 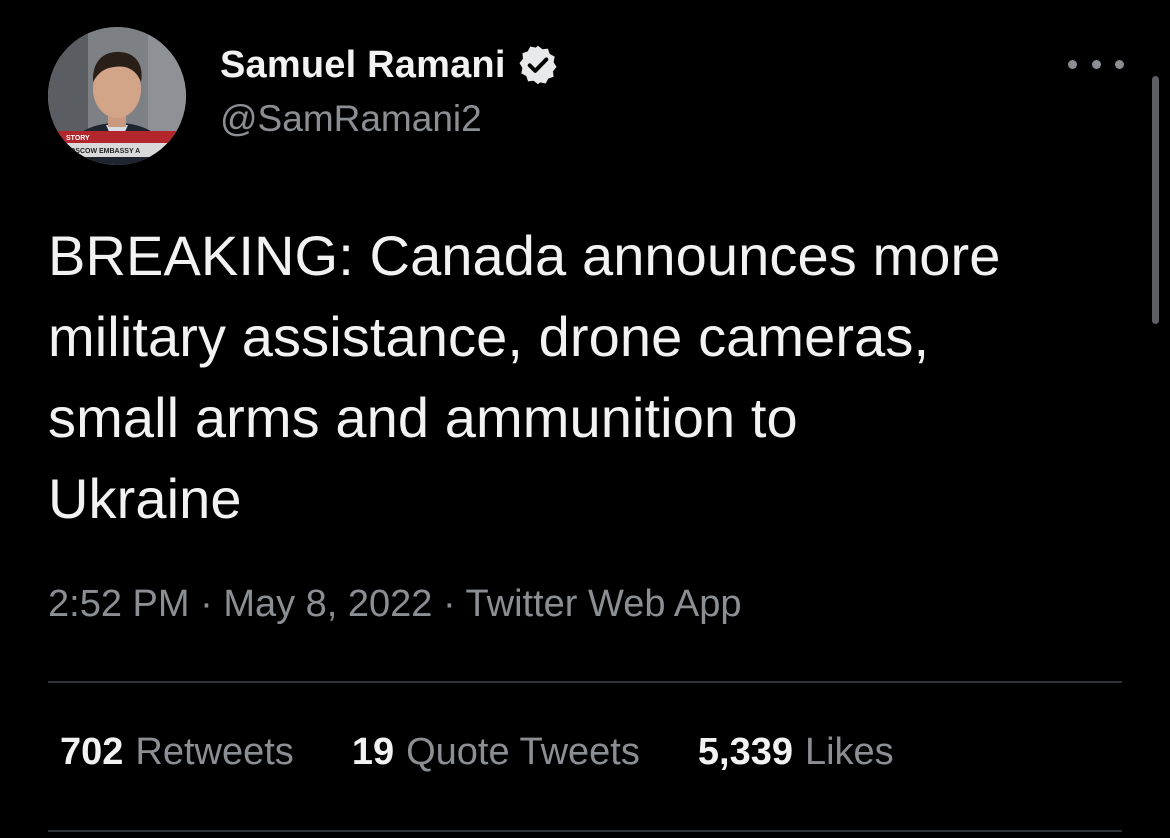 What do you see at coordinates (363, 65) in the screenshot?
I see `author-display-name: Samuel Ramani` at bounding box center [363, 65].